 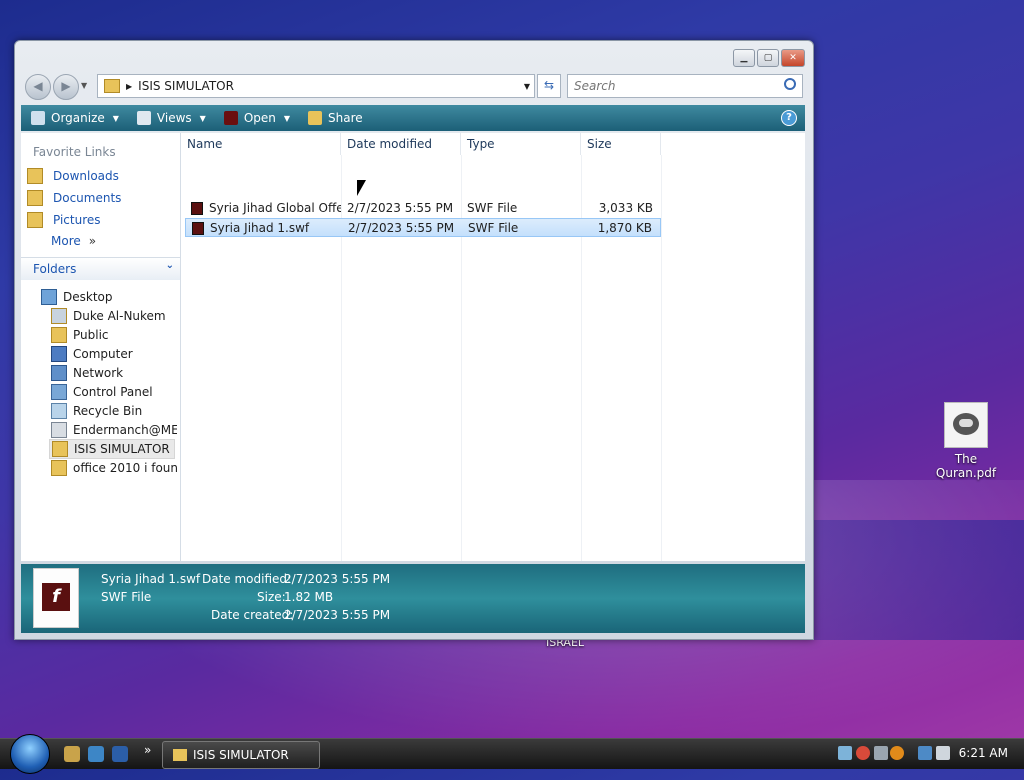 I want to click on column-header-size: Size, so click(x=621, y=144).